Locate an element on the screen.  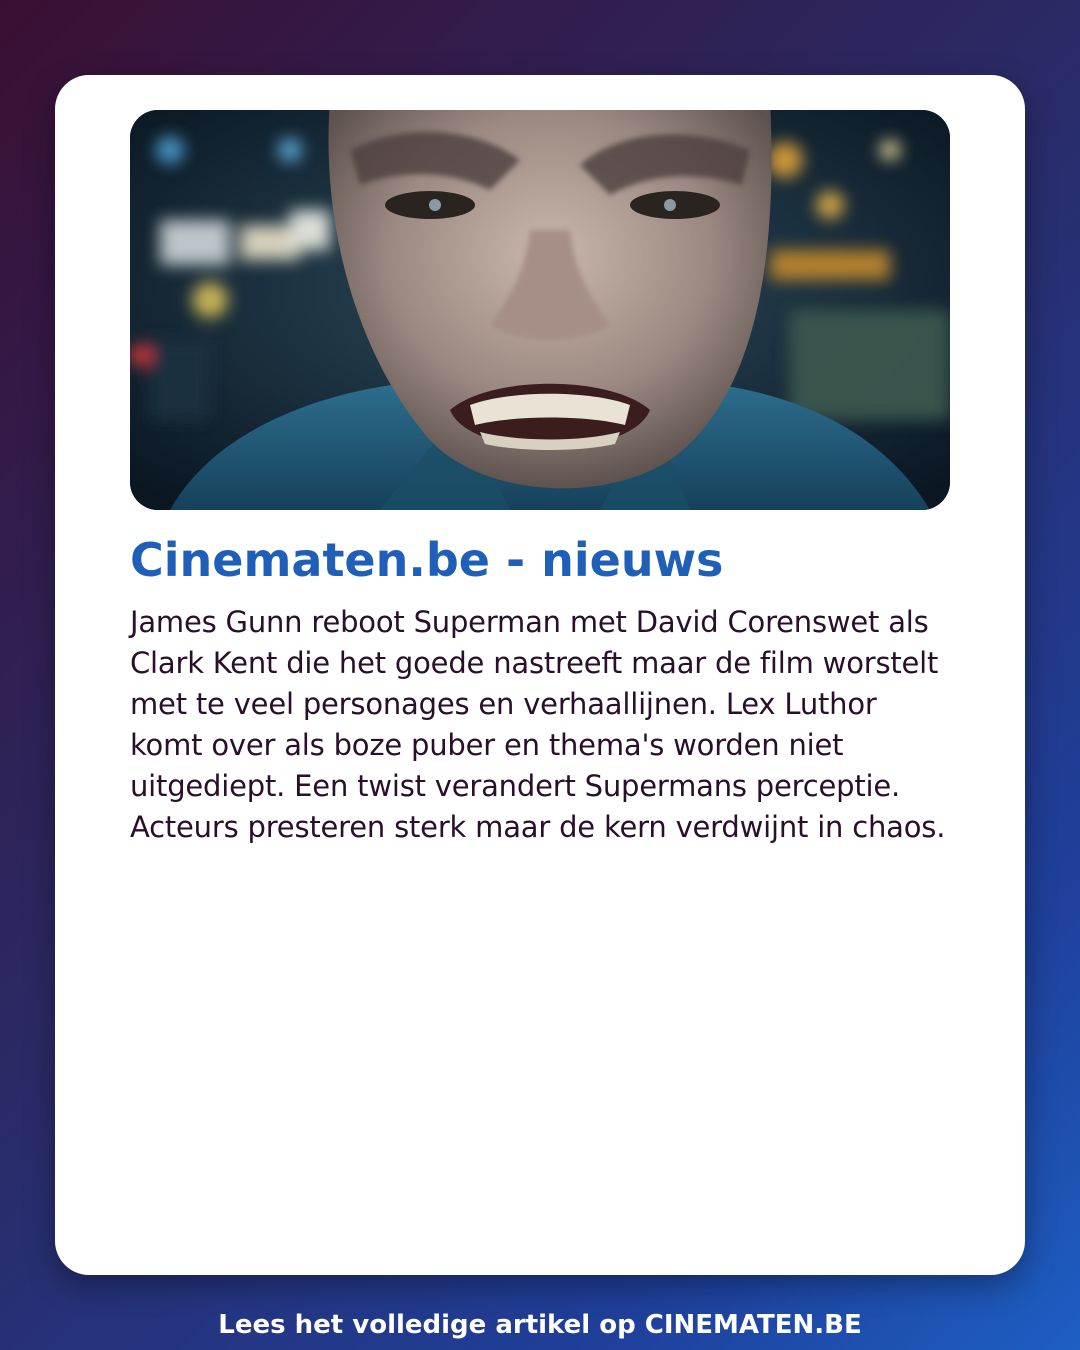
article-title: Cinematen.be - nieuws is located at coordinates (540, 560).